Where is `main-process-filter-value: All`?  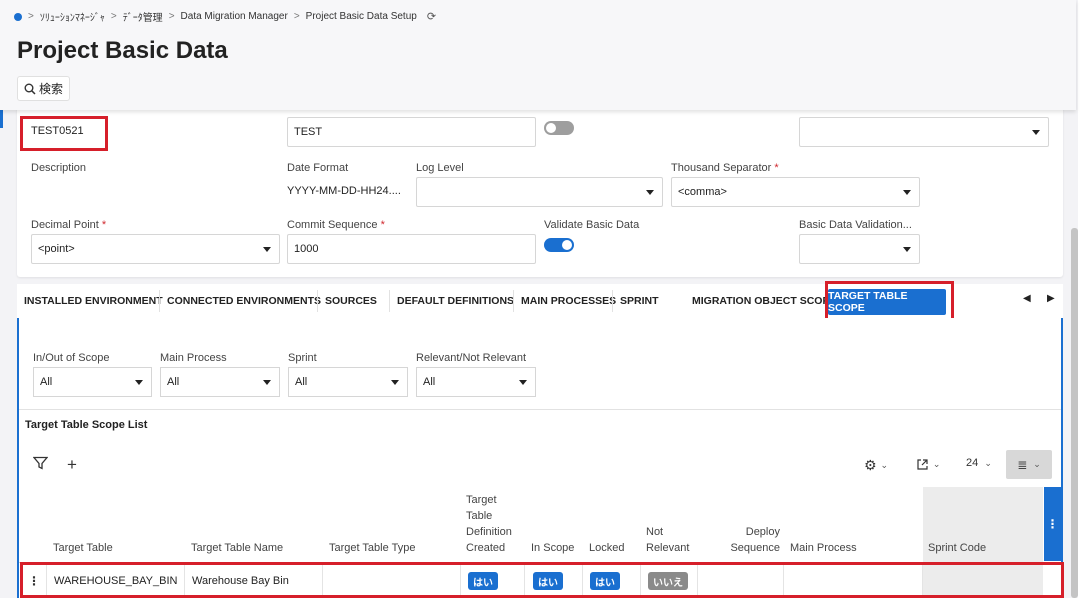
main-process-filter-value: All is located at coordinates (173, 382).